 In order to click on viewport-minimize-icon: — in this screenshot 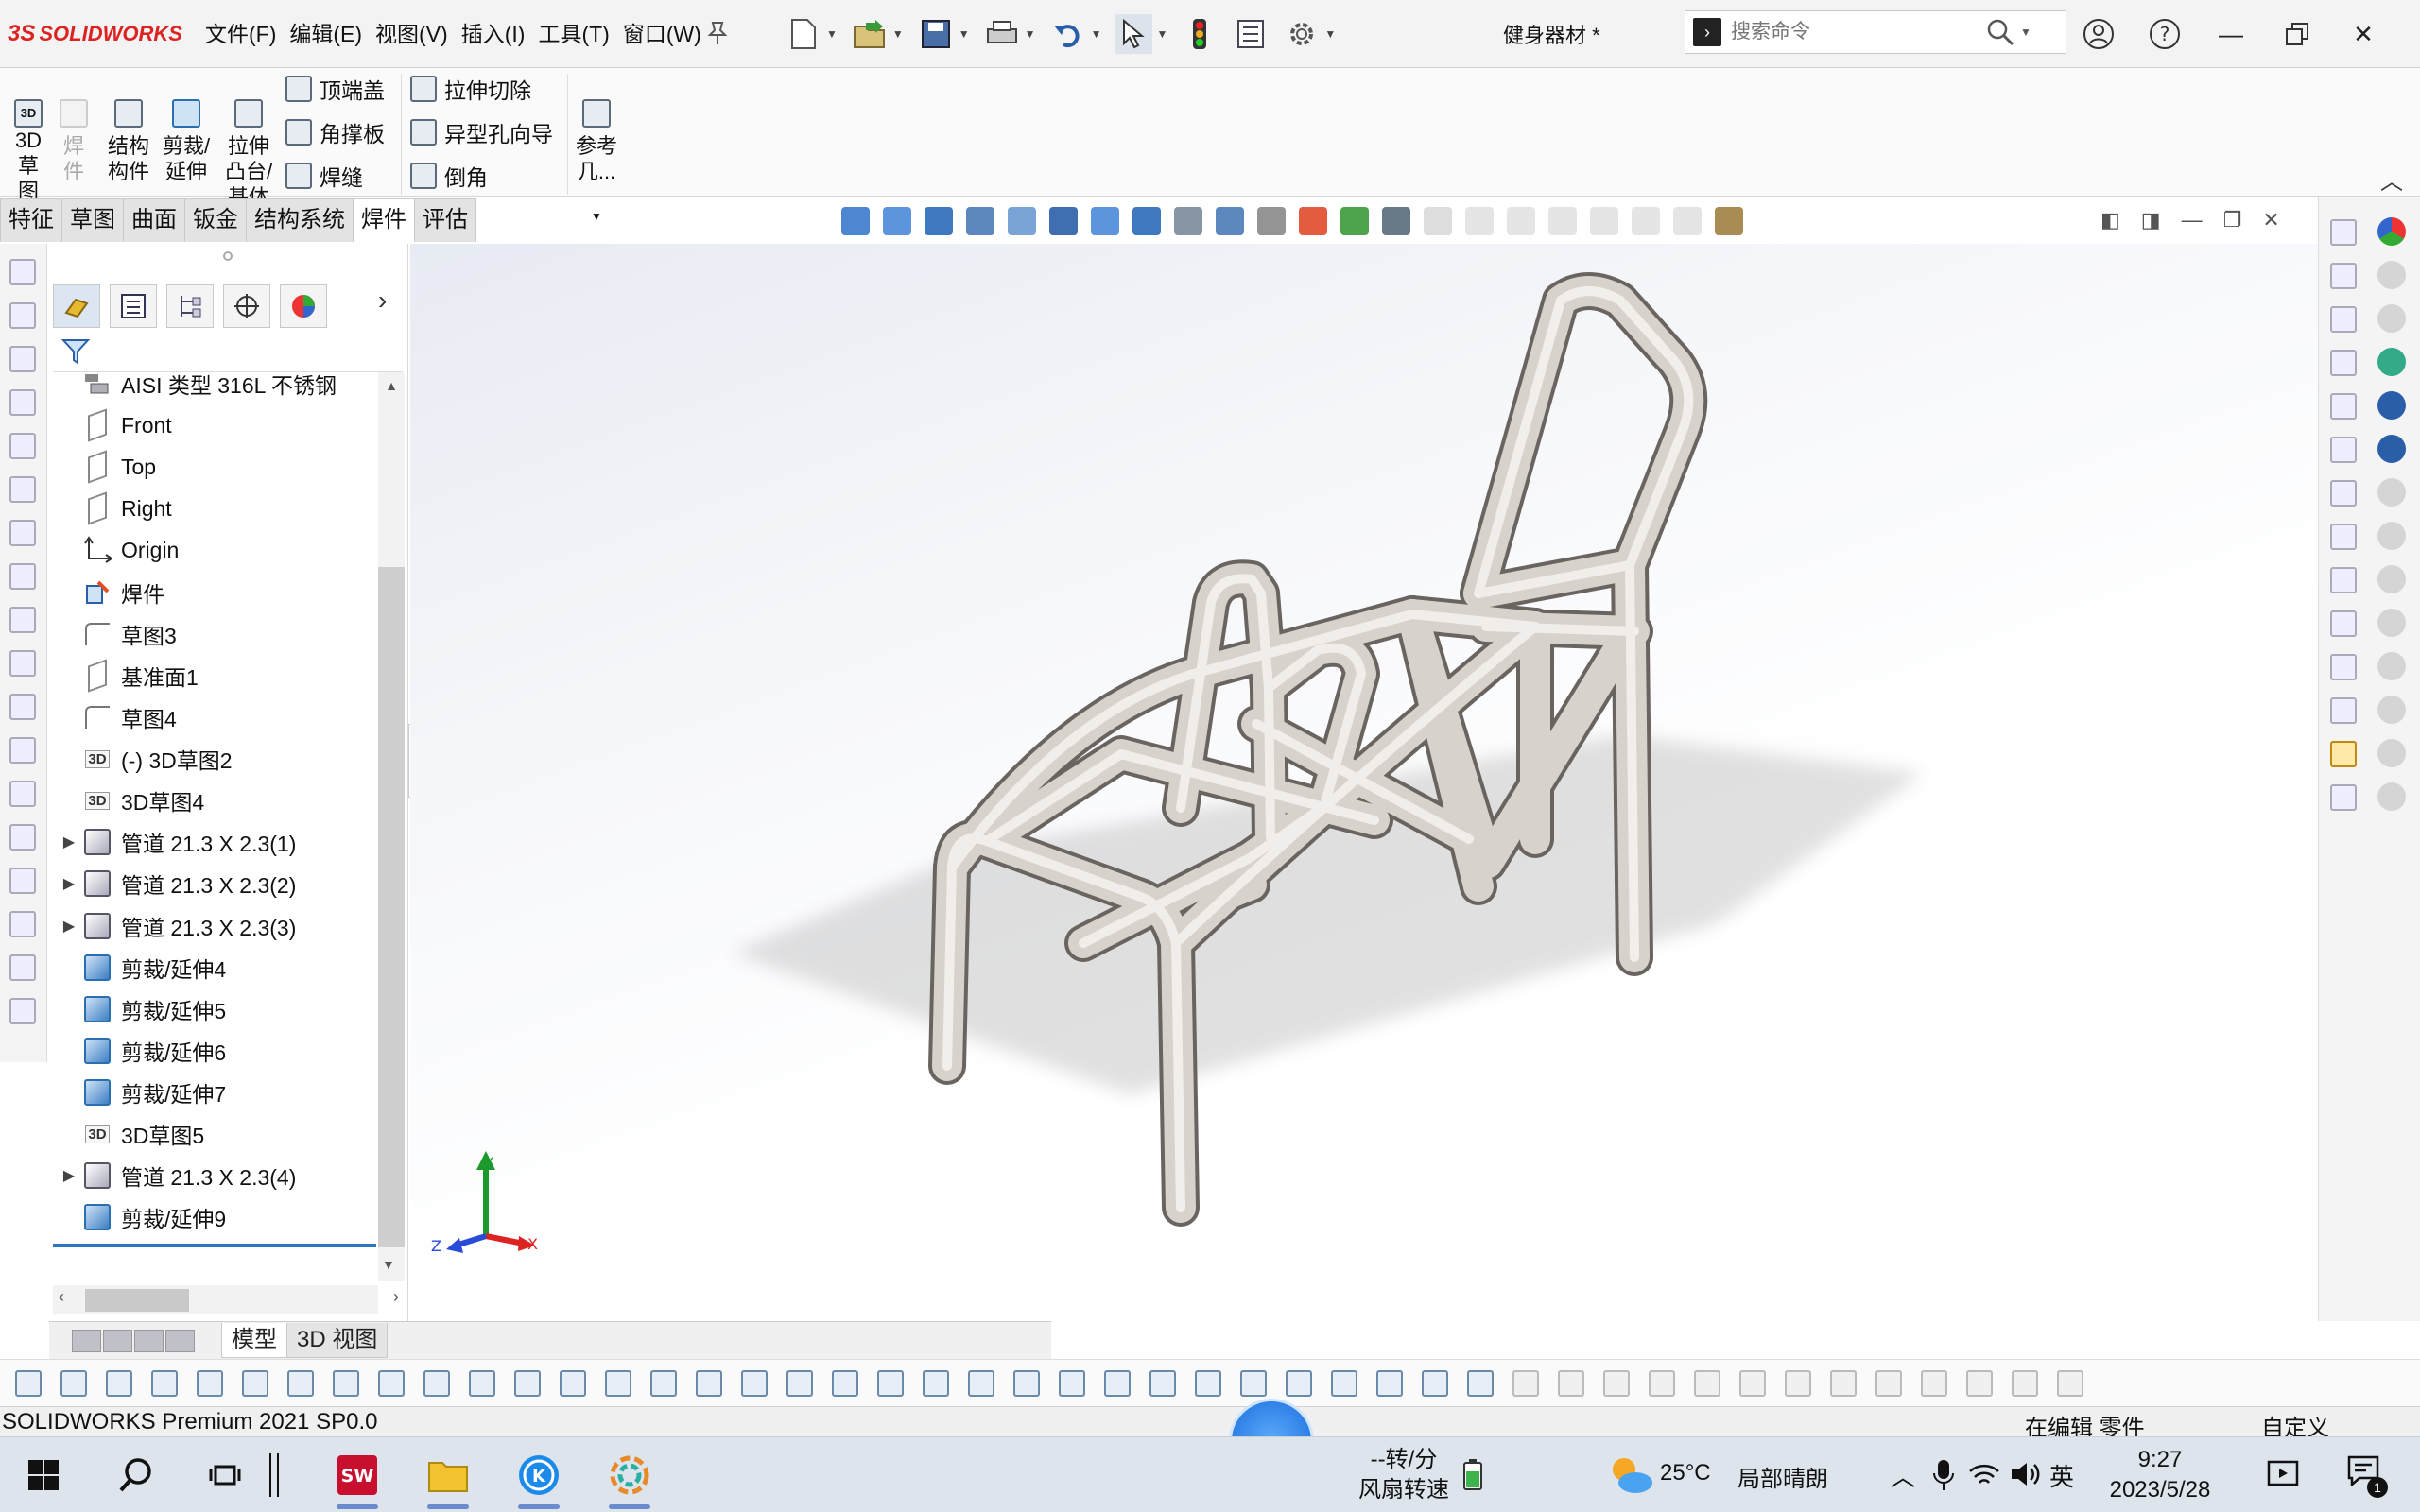, I will do `click(2192, 220)`.